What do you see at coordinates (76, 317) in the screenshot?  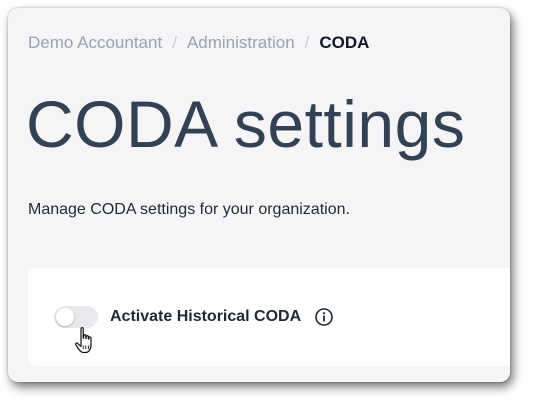 I see `historical-coda-toggle` at bounding box center [76, 317].